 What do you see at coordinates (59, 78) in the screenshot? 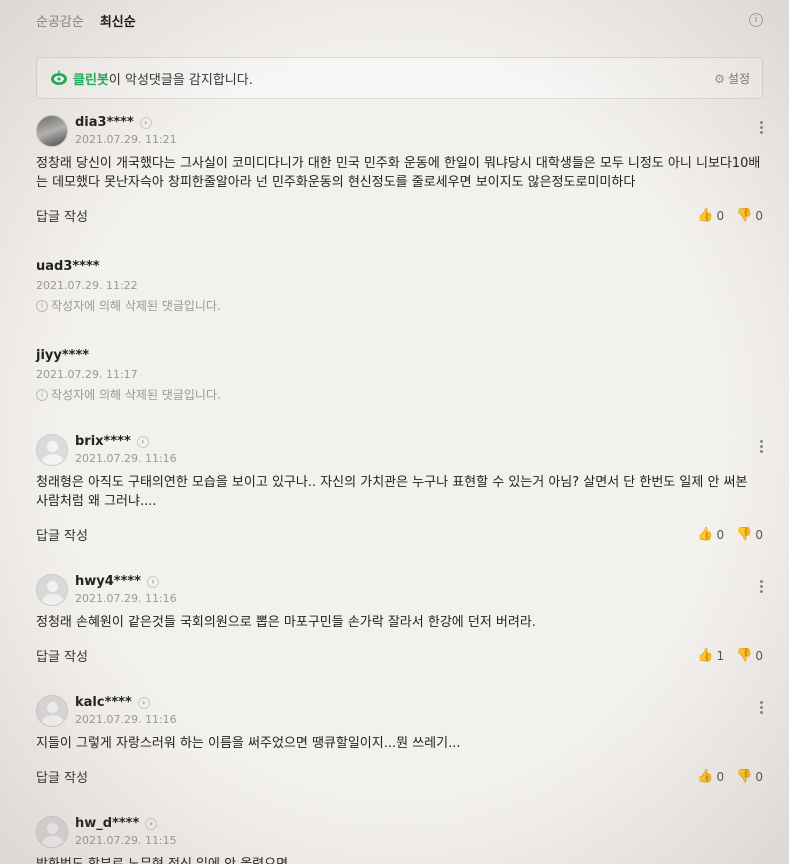
I see `cleanbot-icon` at bounding box center [59, 78].